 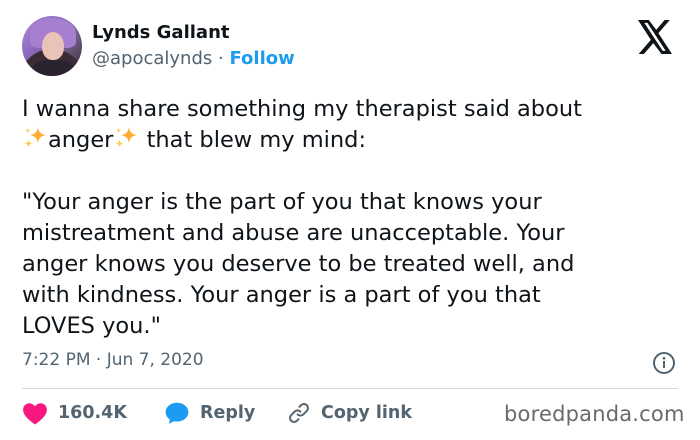 What do you see at coordinates (253, 140) in the screenshot?
I see `tweet-line-2-rest: that blew my mind:` at bounding box center [253, 140].